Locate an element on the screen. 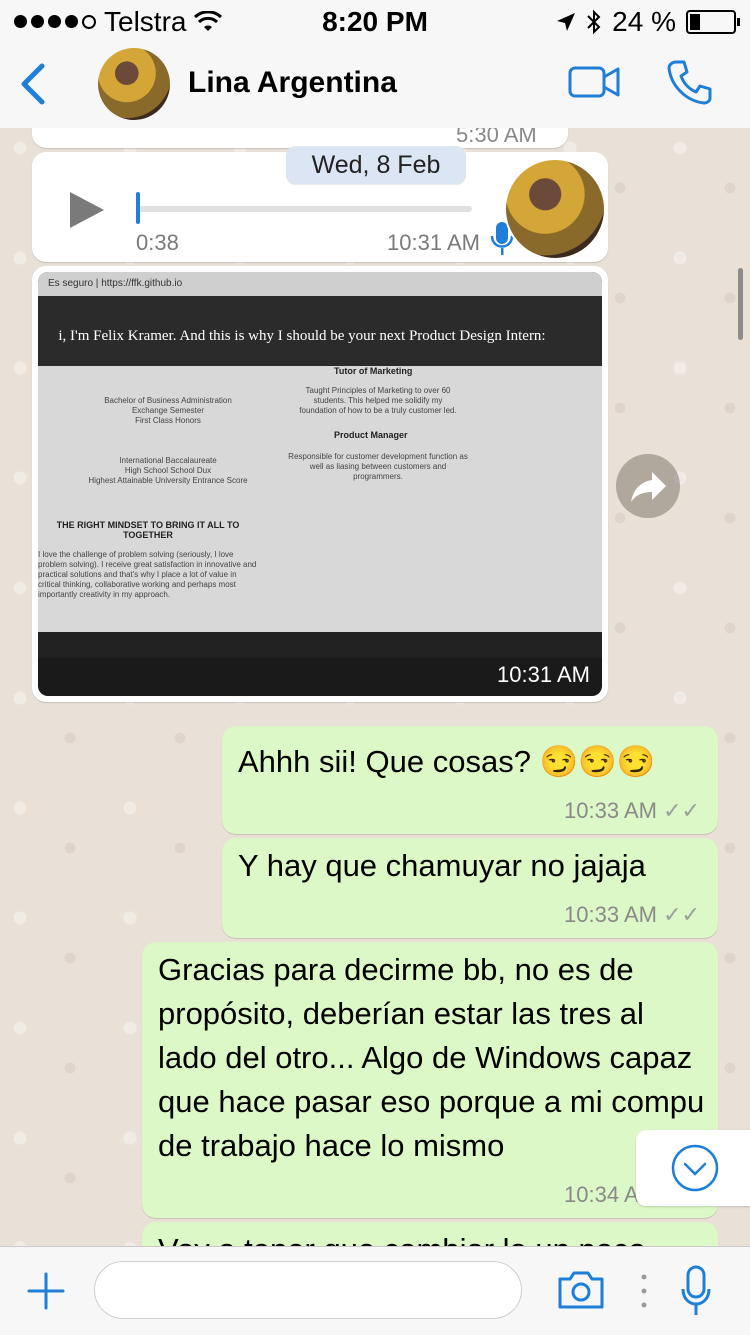 This screenshot has width=750, height=1335. location-arrow-icon is located at coordinates (566, 22).